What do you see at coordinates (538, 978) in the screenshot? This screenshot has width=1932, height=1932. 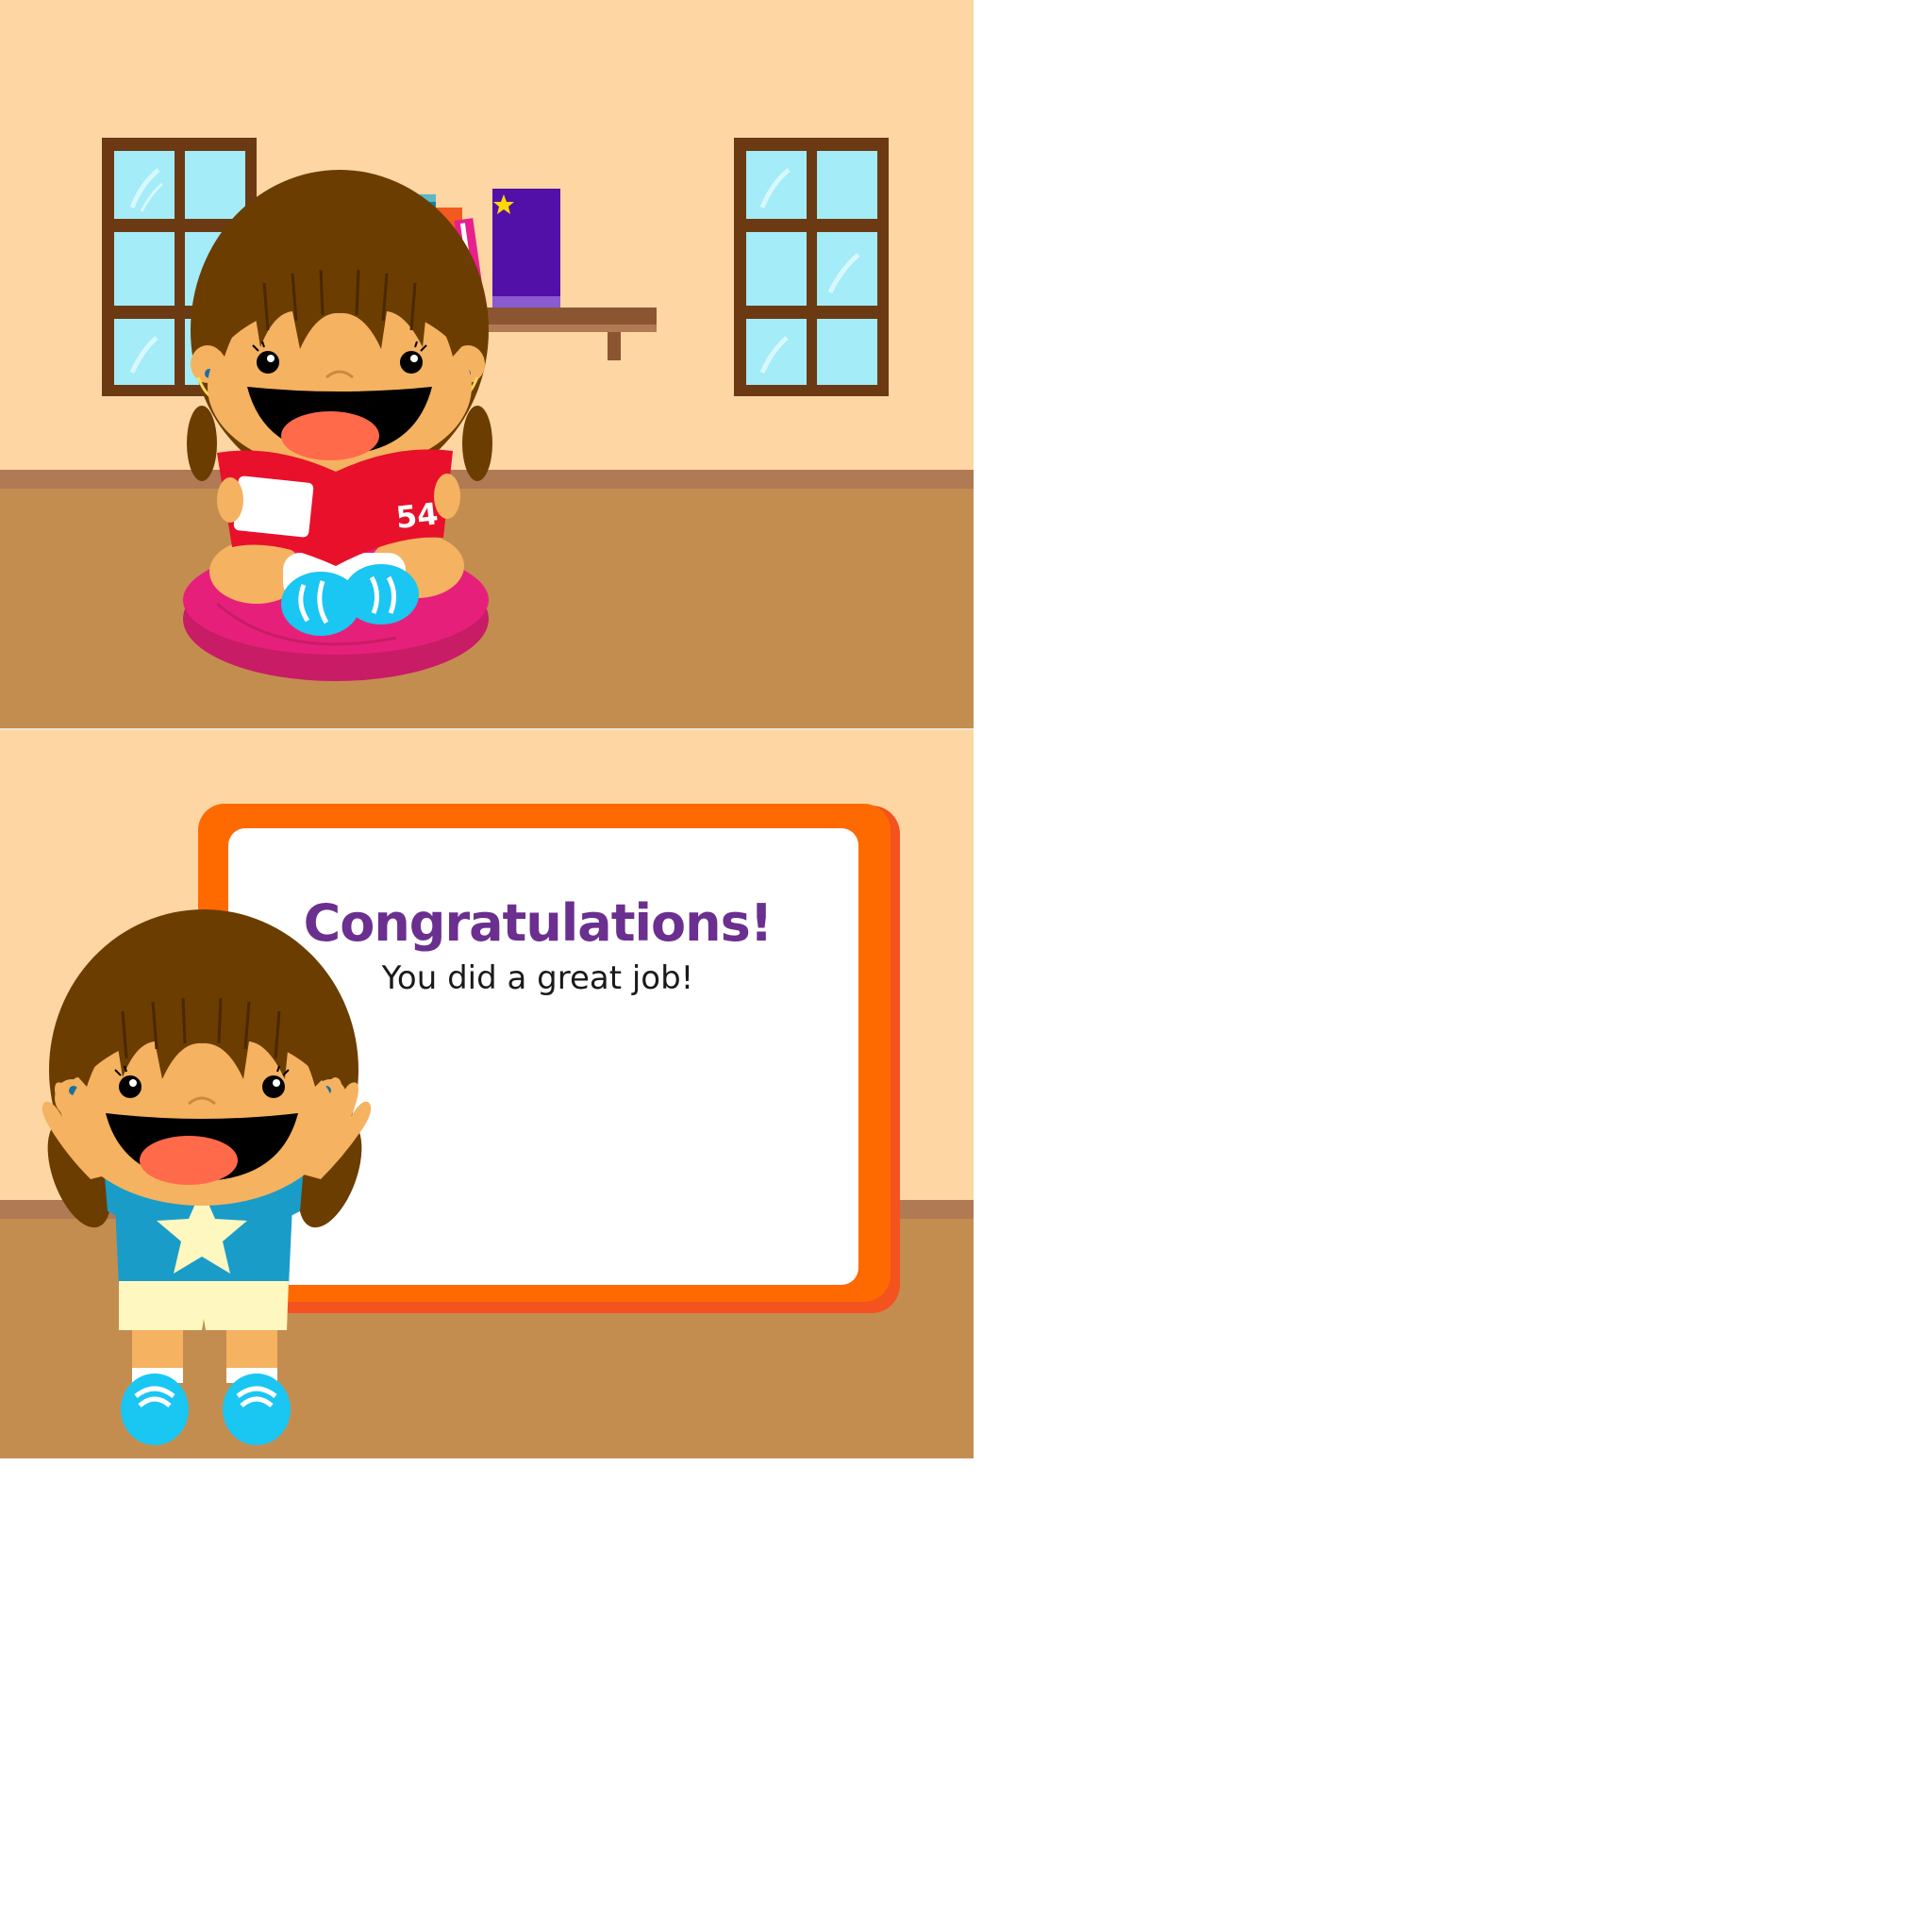 I see `congratulations-subtitle: You did a great job!` at bounding box center [538, 978].